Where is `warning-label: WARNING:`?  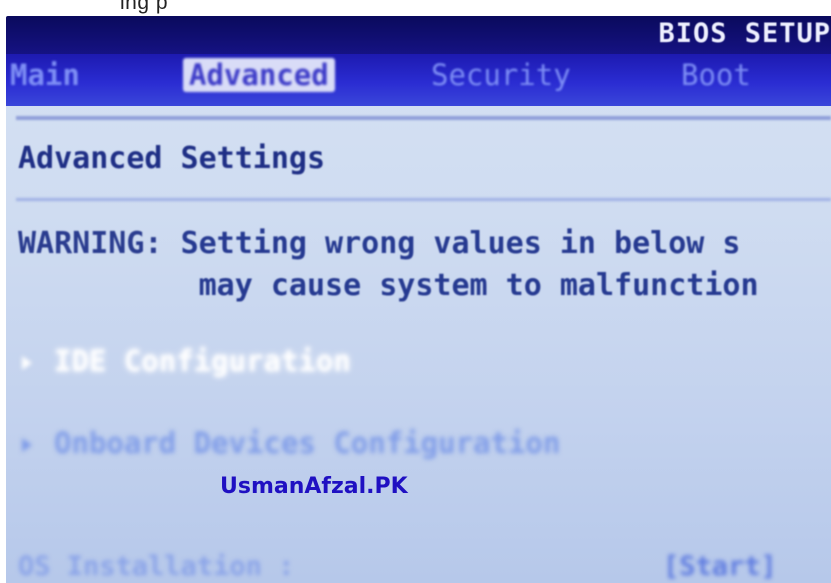
warning-label: WARNING: is located at coordinates (90, 243).